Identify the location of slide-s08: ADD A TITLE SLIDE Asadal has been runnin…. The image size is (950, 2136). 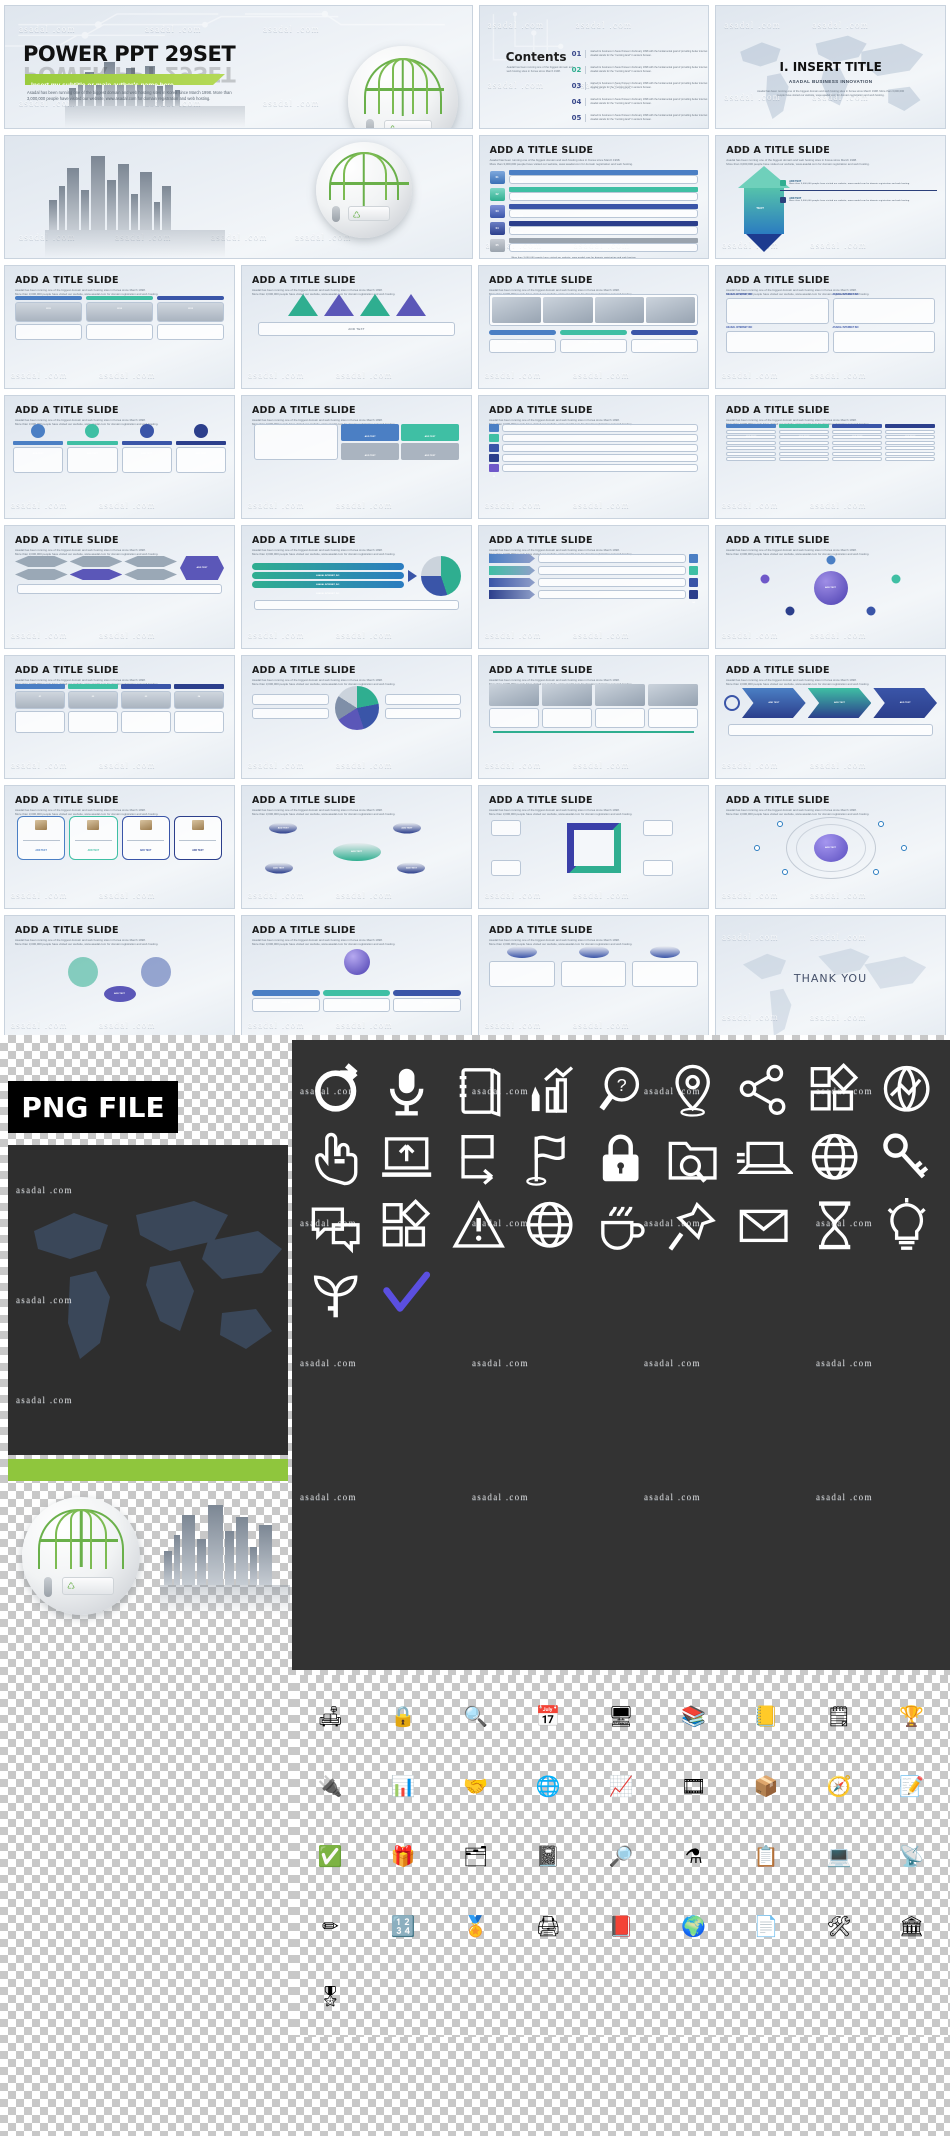
(593, 327).